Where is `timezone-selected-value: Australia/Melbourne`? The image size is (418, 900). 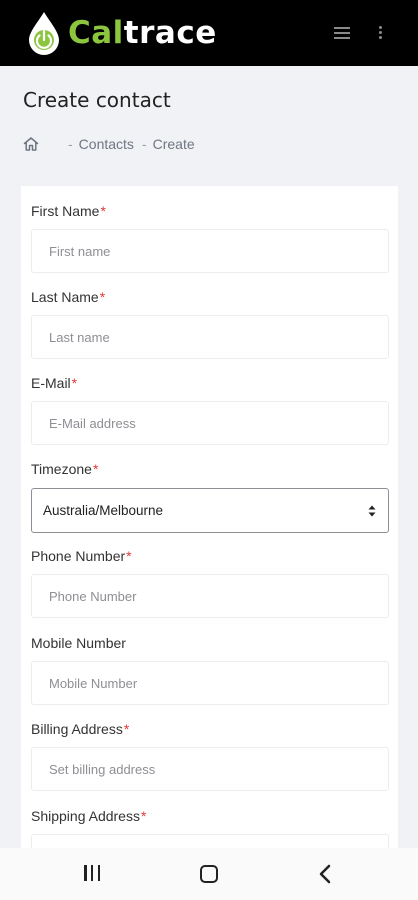 timezone-selected-value: Australia/Melbourne is located at coordinates (103, 510).